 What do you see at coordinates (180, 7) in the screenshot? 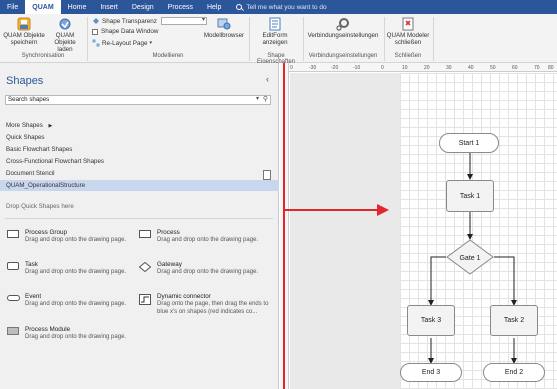
I see `tab-process: Process` at bounding box center [180, 7].